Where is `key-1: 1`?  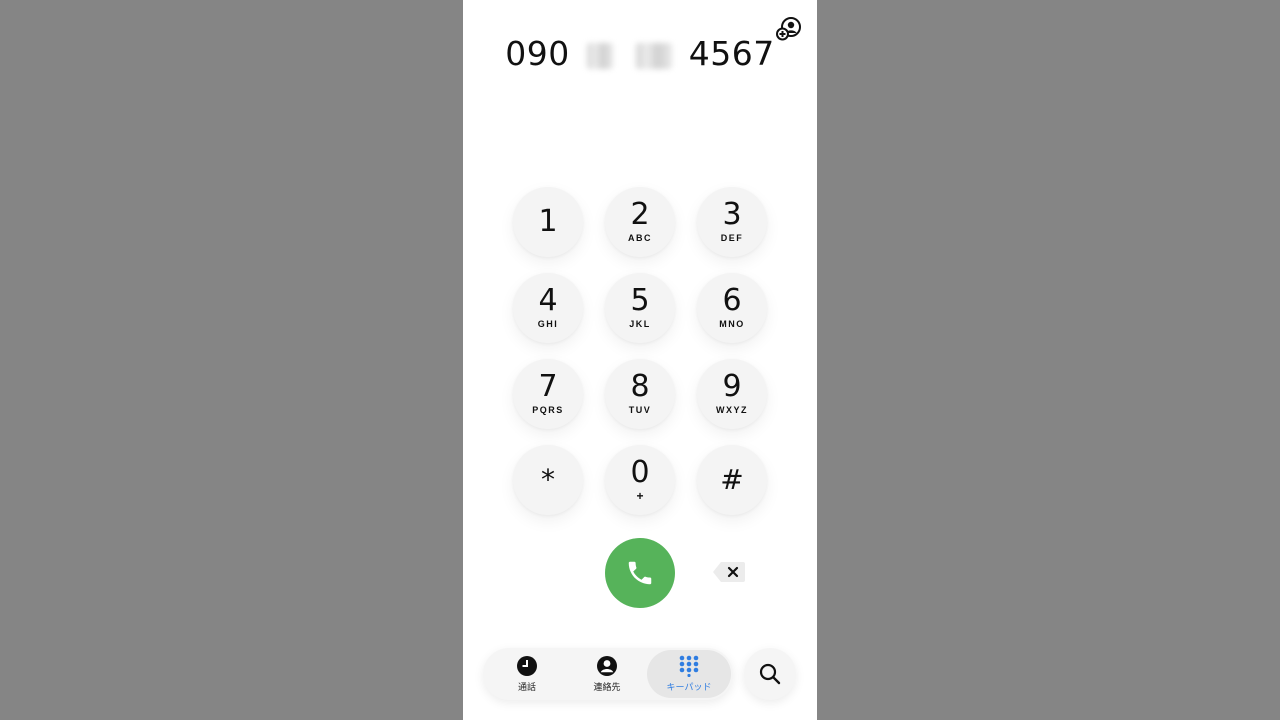
key-1: 1 is located at coordinates (548, 222).